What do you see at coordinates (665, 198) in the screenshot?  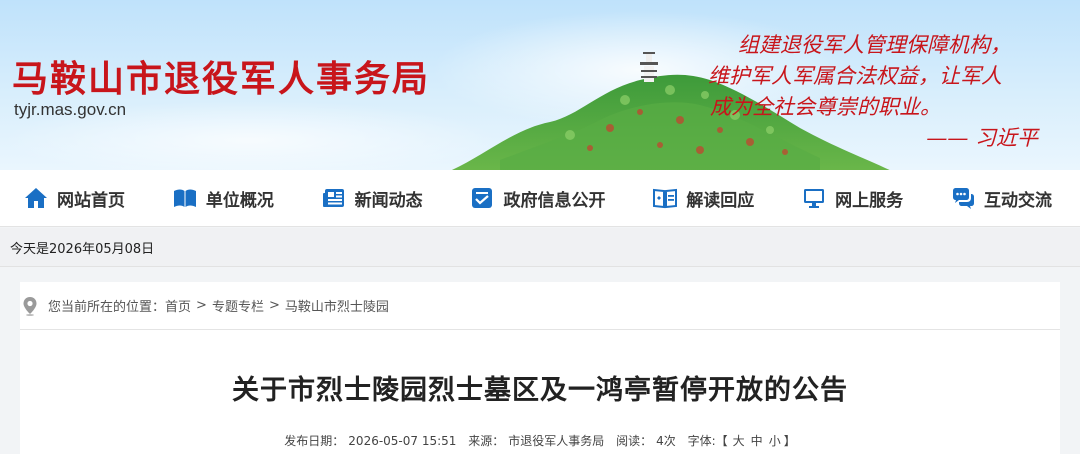 I see `open-book-icon` at bounding box center [665, 198].